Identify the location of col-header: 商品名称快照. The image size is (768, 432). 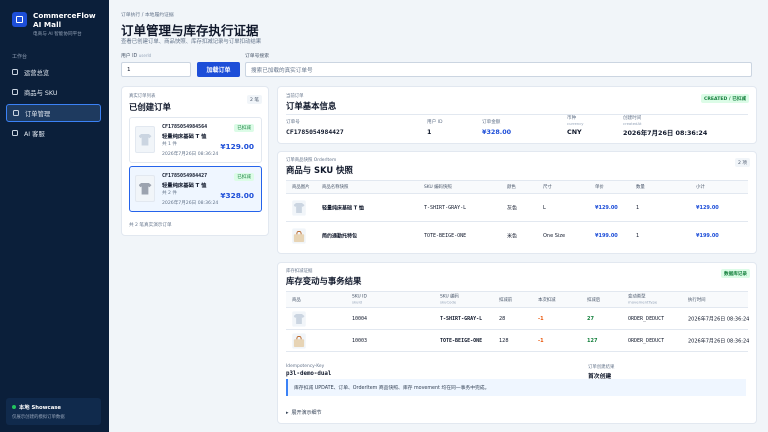
(335, 187).